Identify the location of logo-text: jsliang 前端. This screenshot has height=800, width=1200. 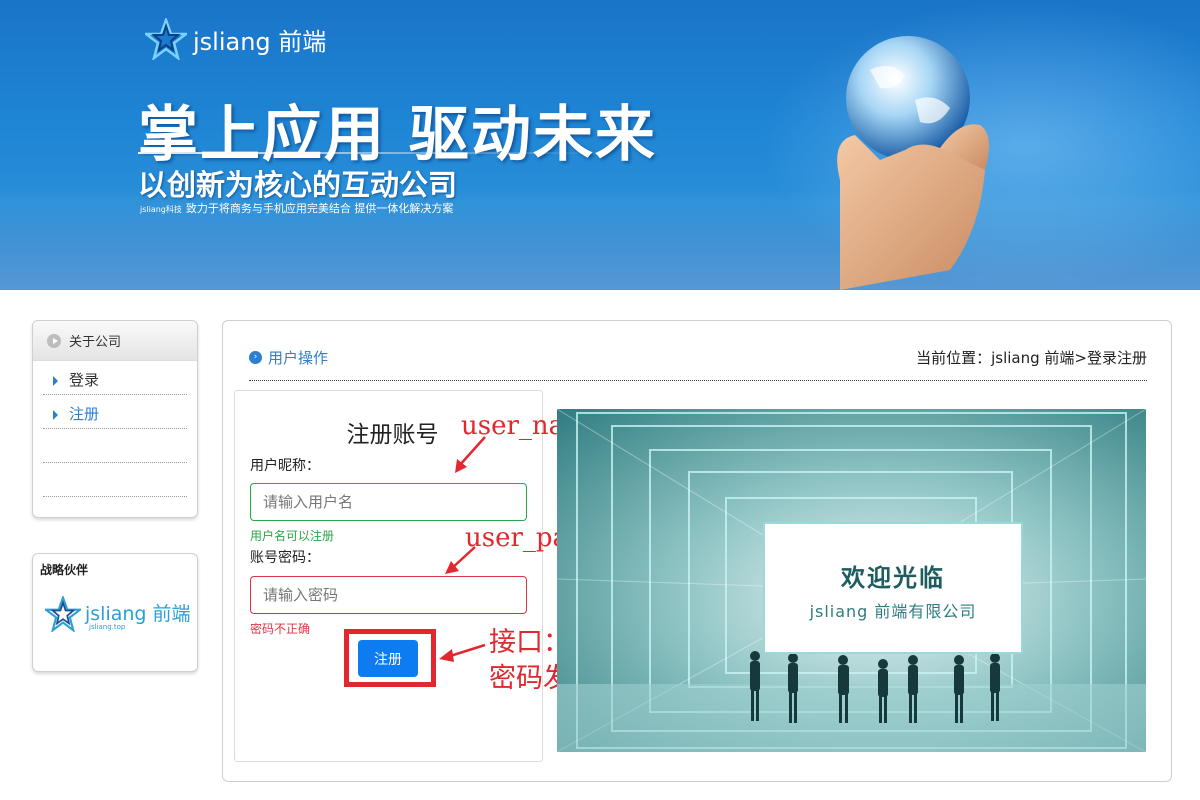
(260, 41).